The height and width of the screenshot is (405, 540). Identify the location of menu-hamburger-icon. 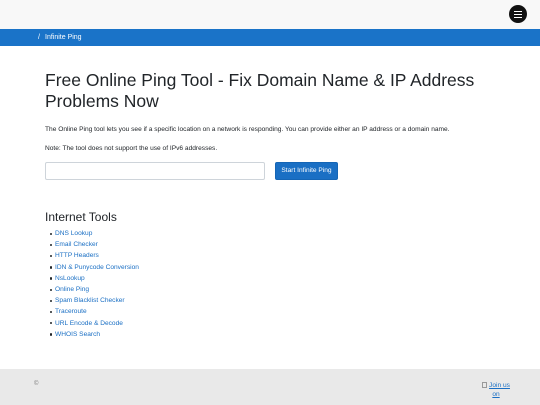
(518, 14).